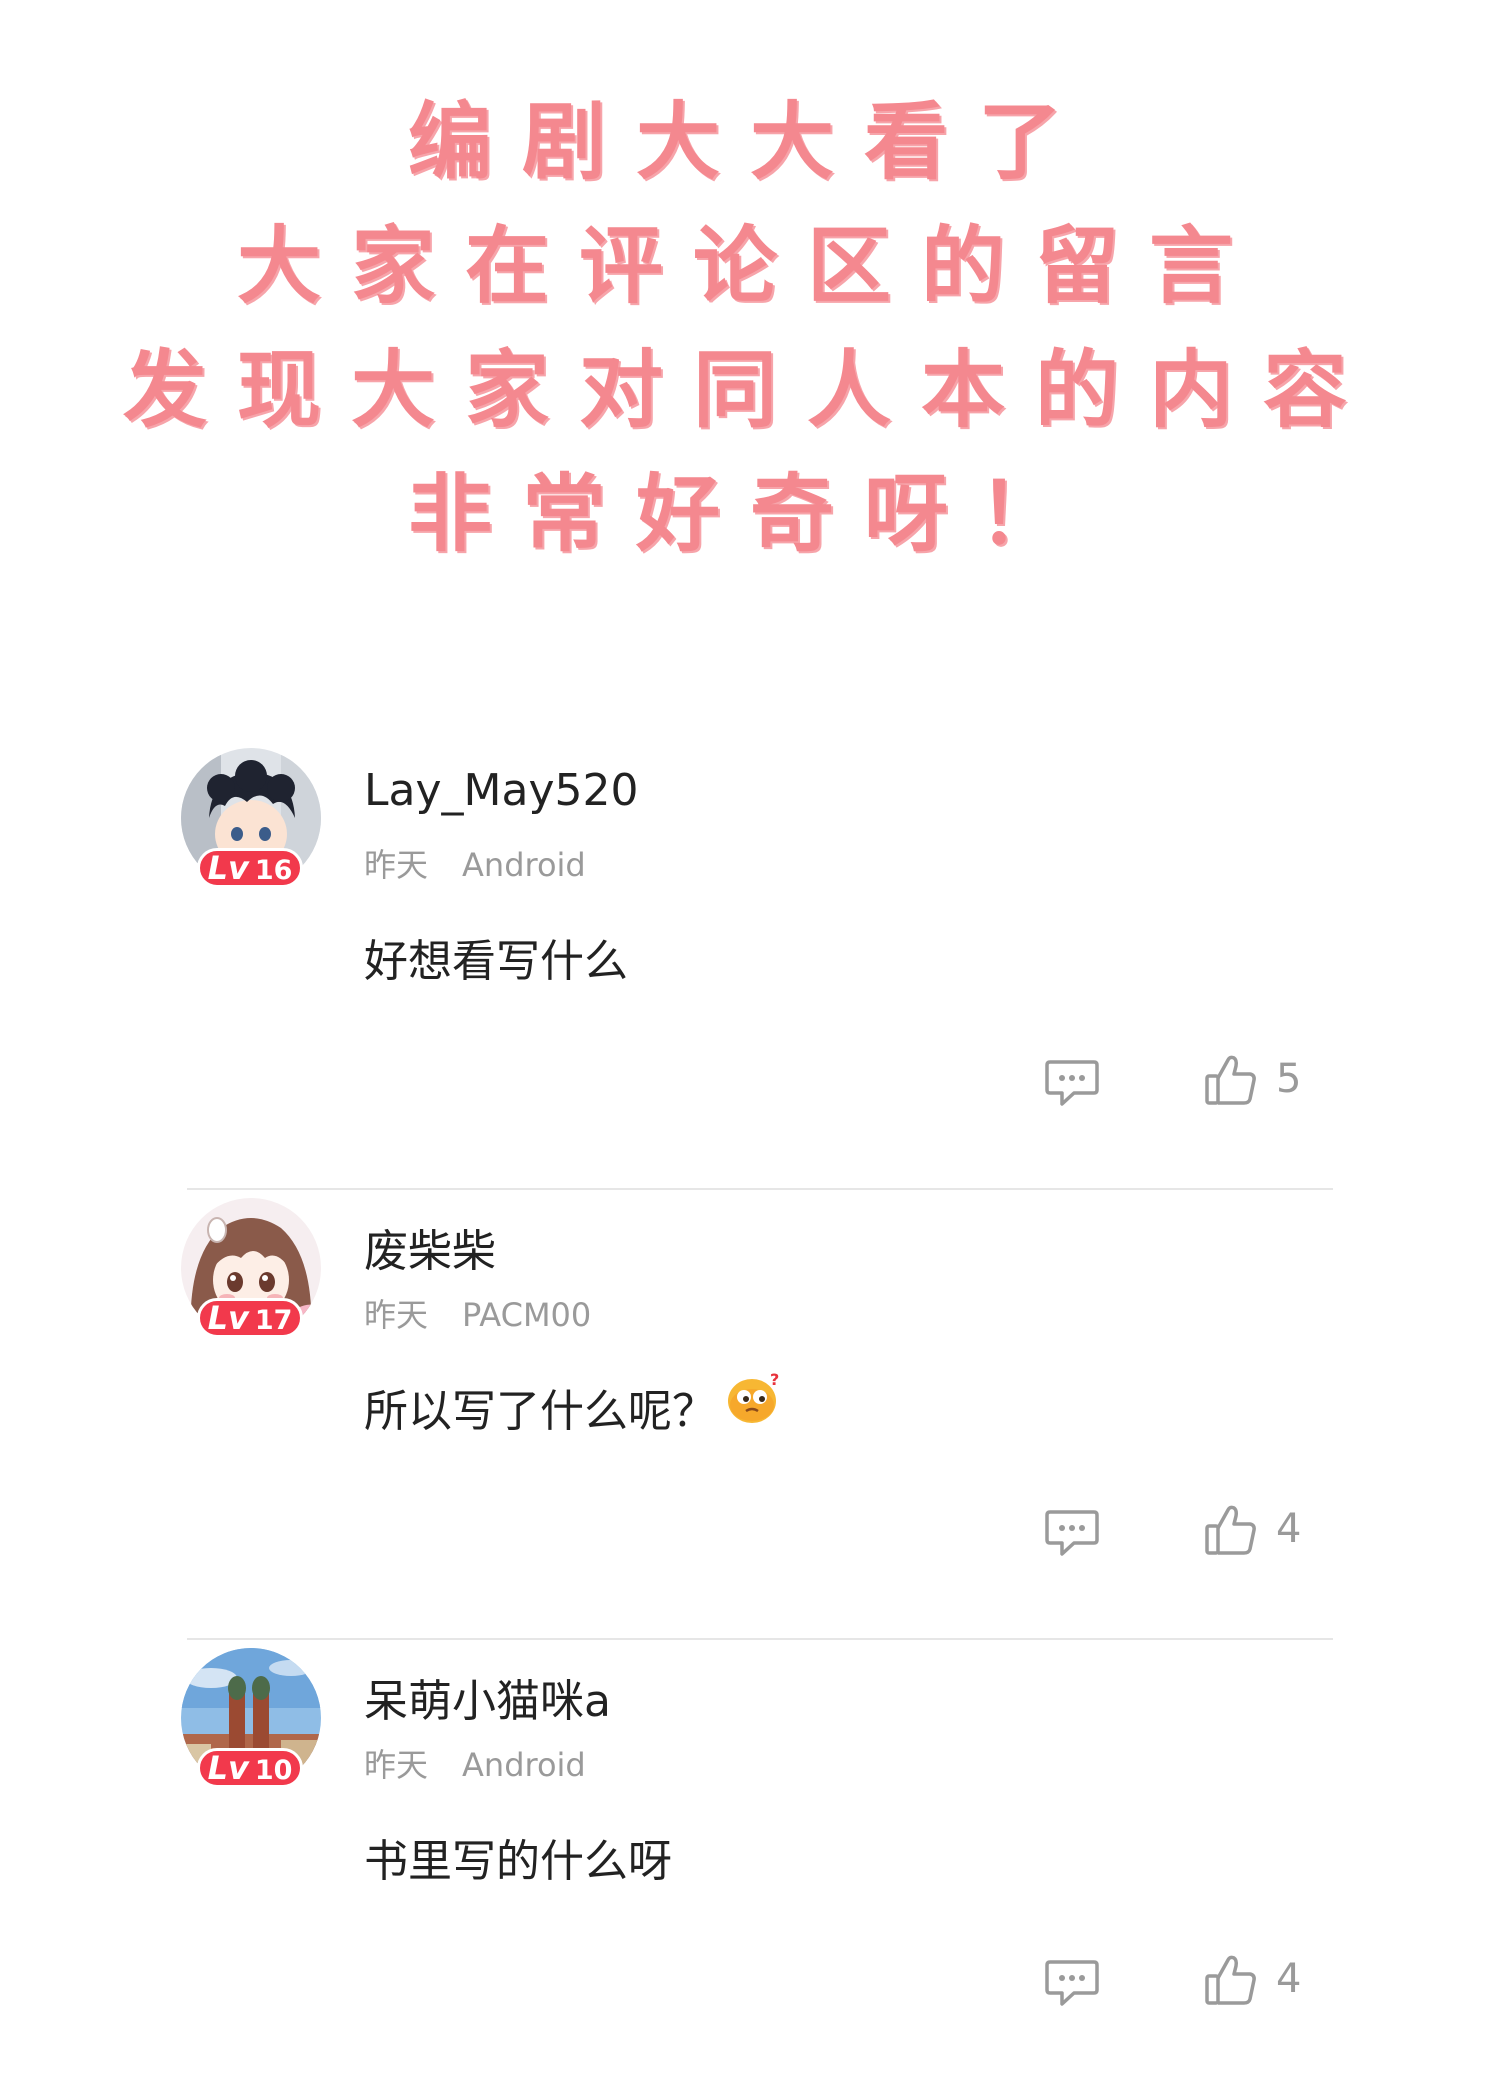 The height and width of the screenshot is (2099, 1500). Describe the element at coordinates (749, 514) in the screenshot. I see `banner-line-4: 非常好奇呀！` at that location.